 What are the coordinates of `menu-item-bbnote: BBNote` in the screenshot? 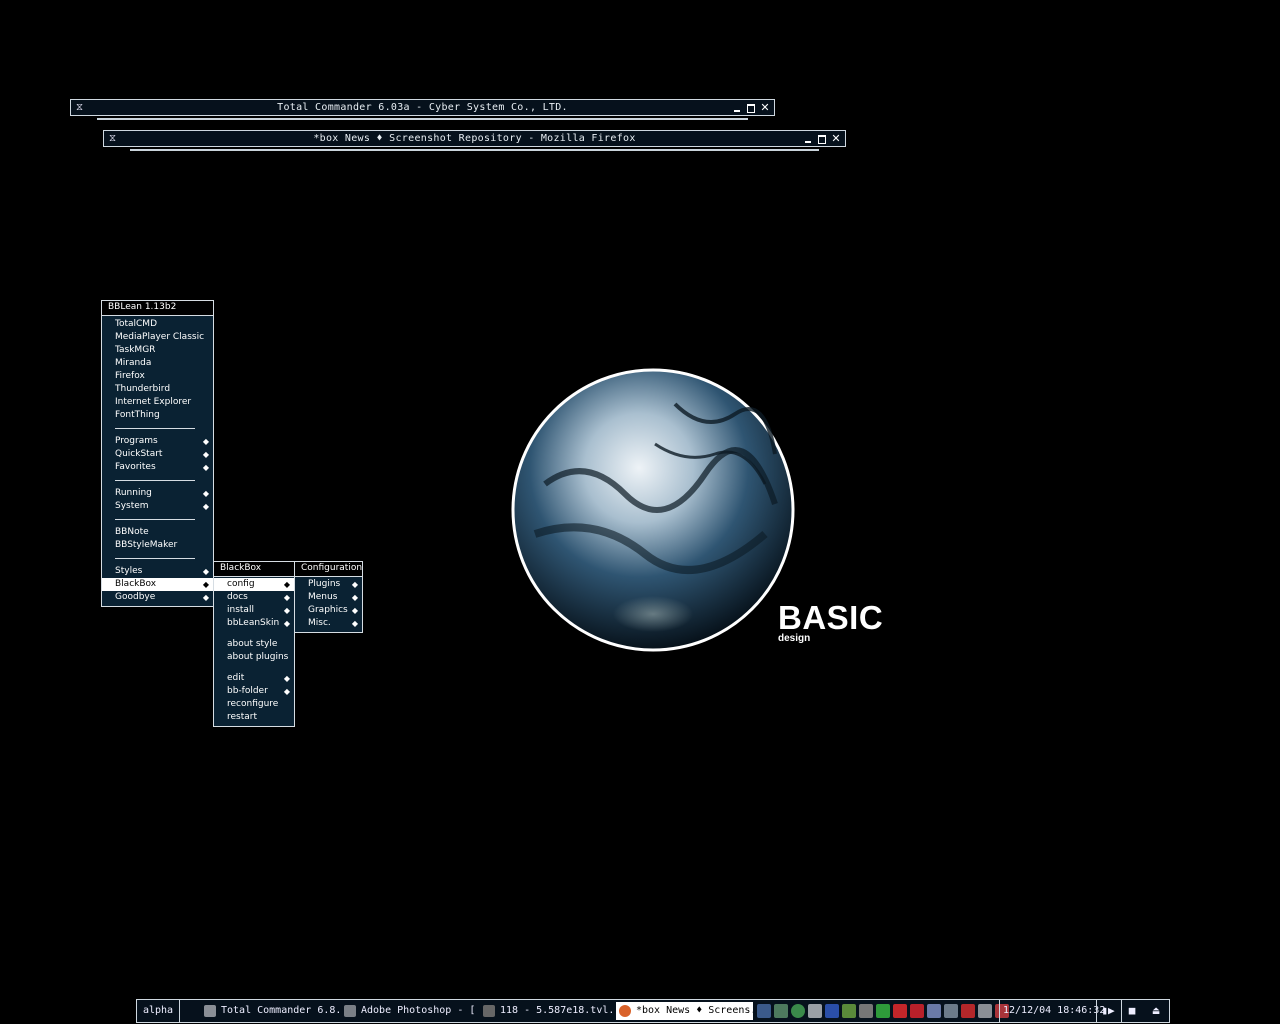 It's located at (157, 532).